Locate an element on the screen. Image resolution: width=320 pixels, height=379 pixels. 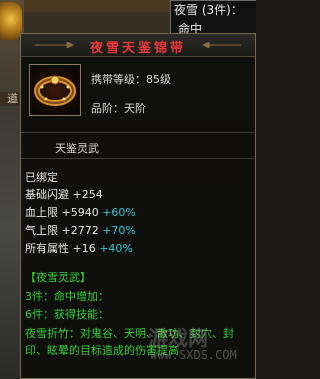
attribute-name: 血上限 is located at coordinates (41, 212).